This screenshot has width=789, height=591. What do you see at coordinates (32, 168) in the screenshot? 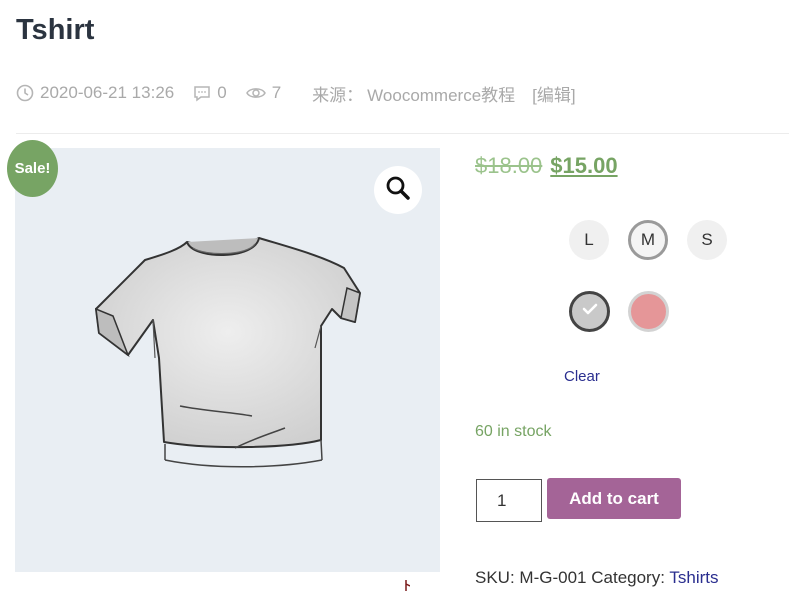
I see `sale-badge: Sale!` at bounding box center [32, 168].